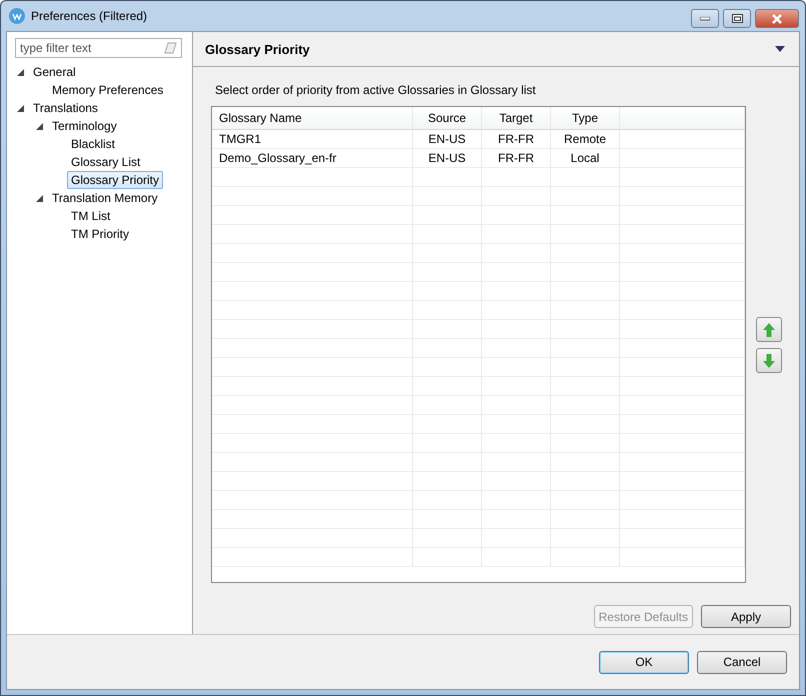  What do you see at coordinates (742, 662) in the screenshot?
I see `cancel-button: Cancel` at bounding box center [742, 662].